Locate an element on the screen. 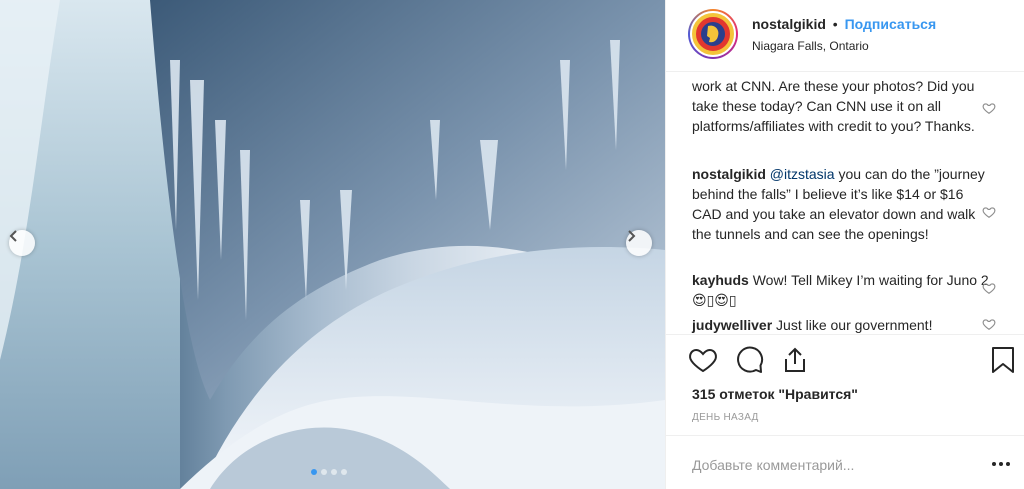 This screenshot has height=489, width=1024. next-photo-button is located at coordinates (639, 243).